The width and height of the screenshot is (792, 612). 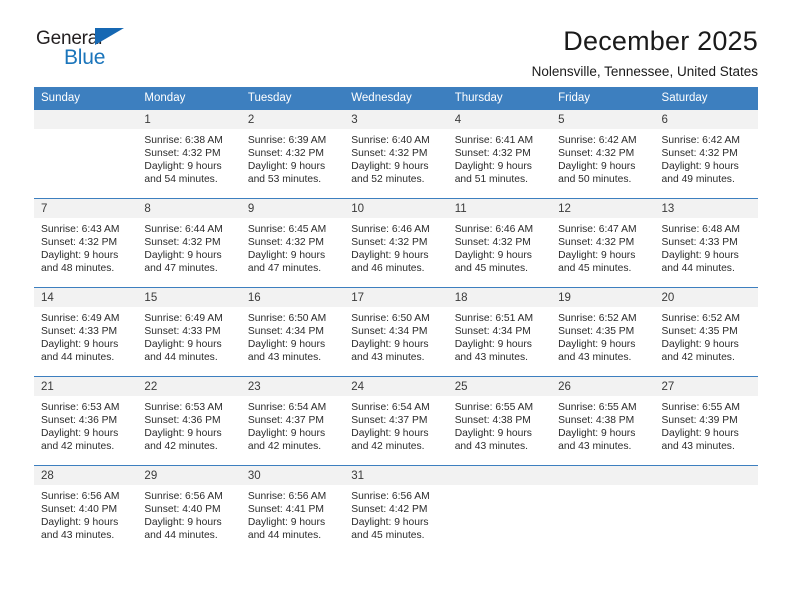 I want to click on sunset-text: Sunset: 4:42 PM, so click(x=389, y=510).